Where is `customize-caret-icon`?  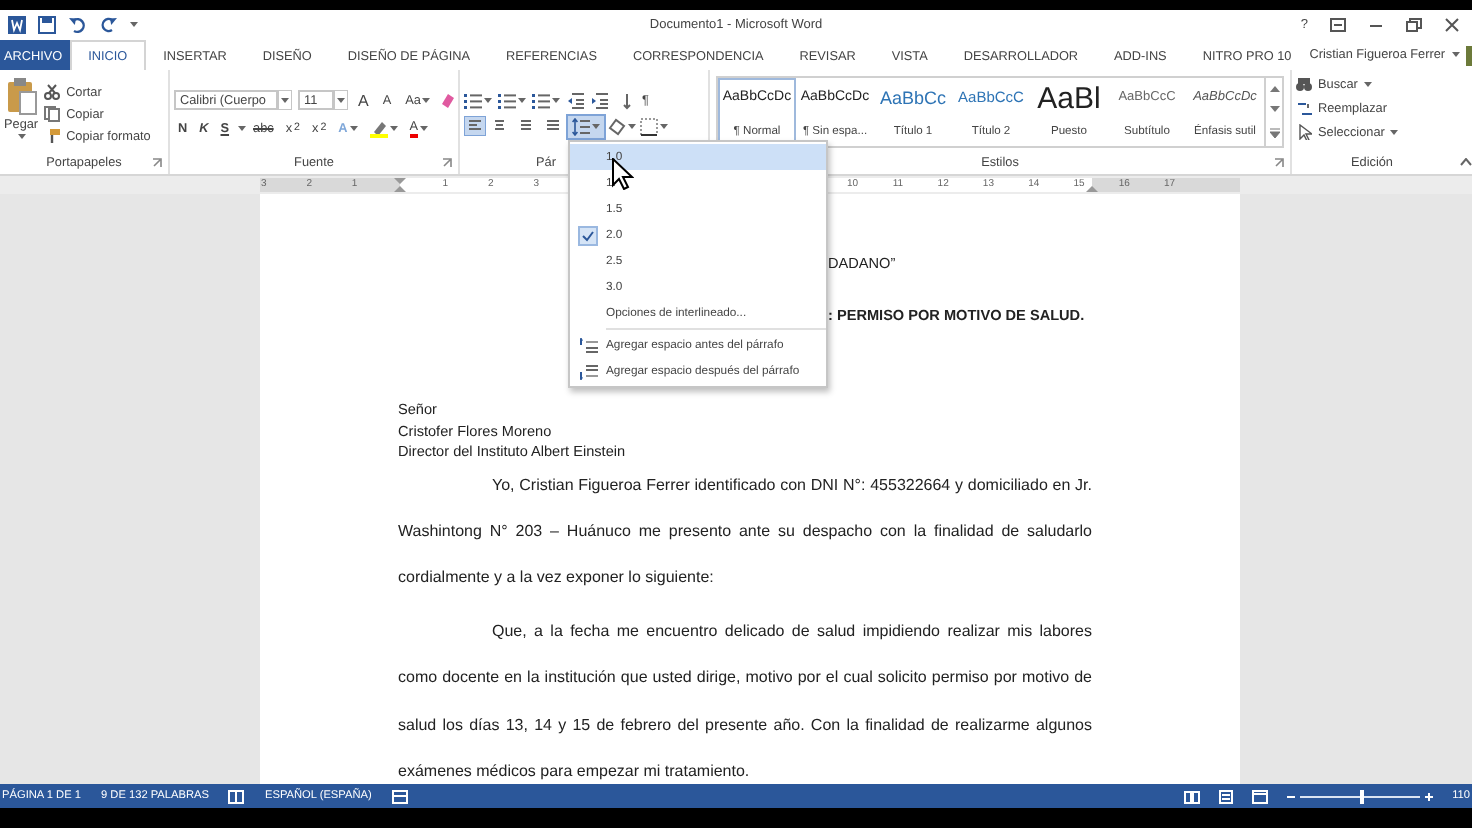 customize-caret-icon is located at coordinates (134, 25).